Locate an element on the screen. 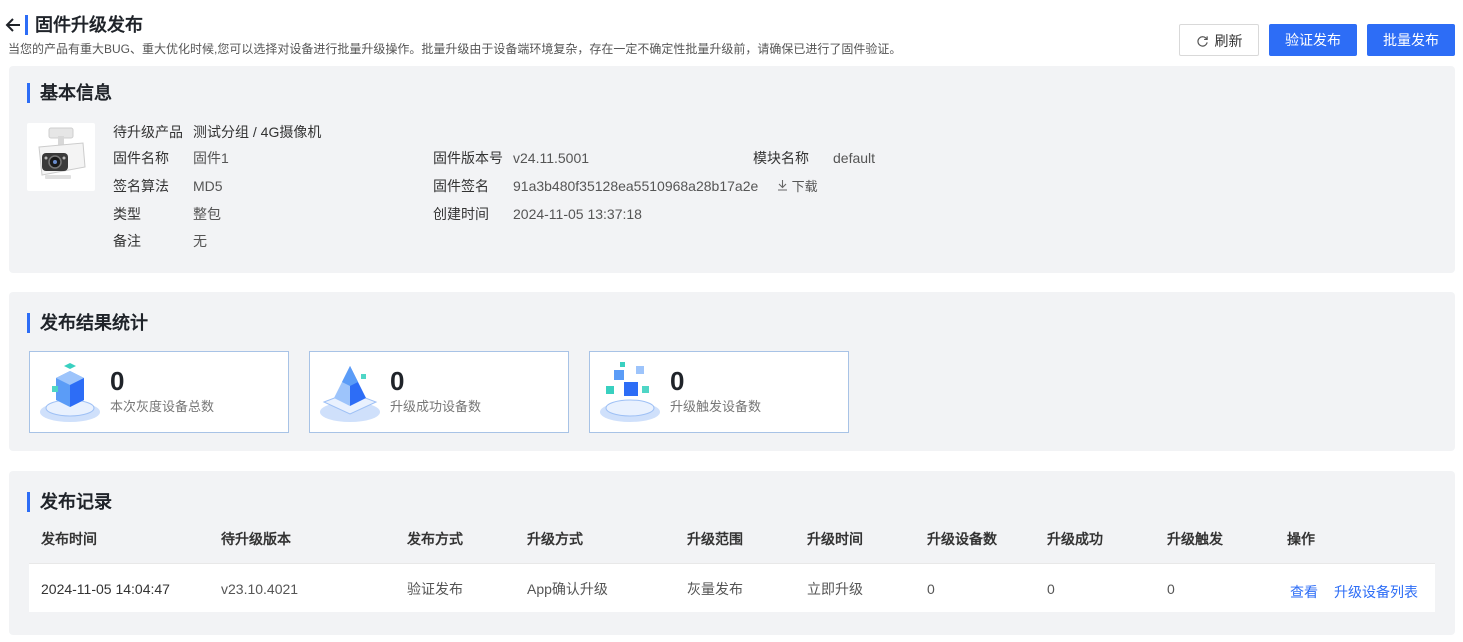  module-label: 模块名称 is located at coordinates (781, 158).